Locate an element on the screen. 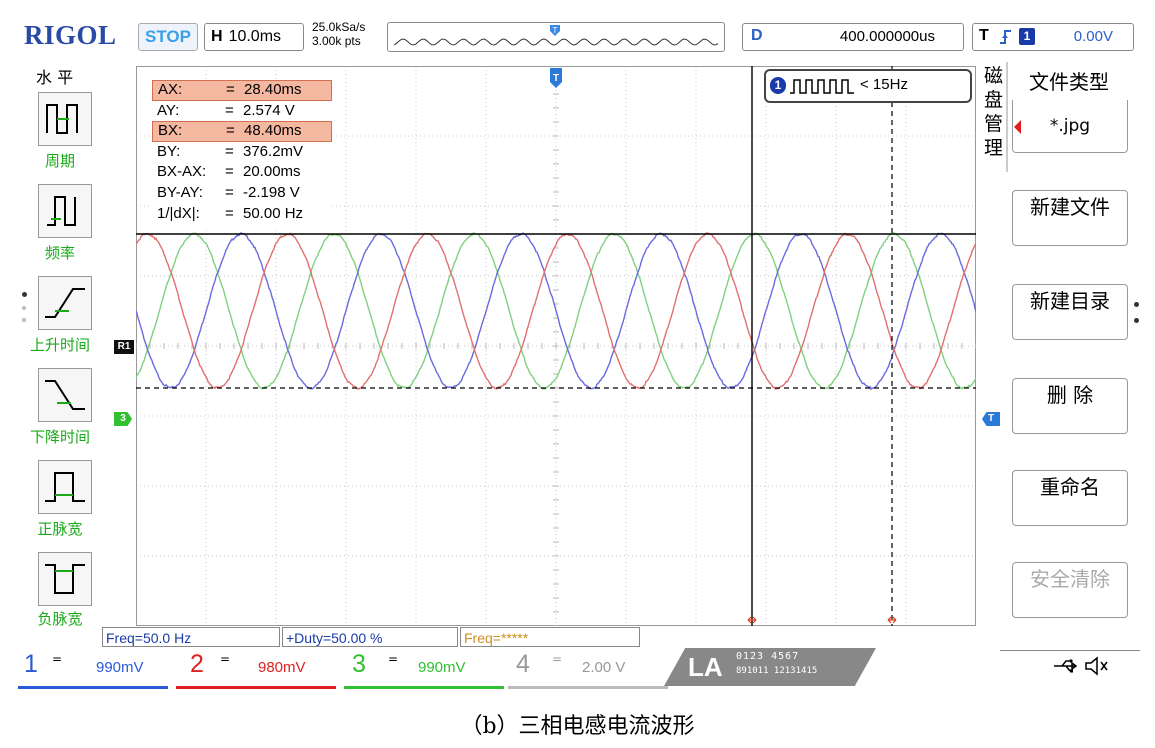 This screenshot has width=1155, height=748. timebase-value: 10.0ms is located at coordinates (255, 36).